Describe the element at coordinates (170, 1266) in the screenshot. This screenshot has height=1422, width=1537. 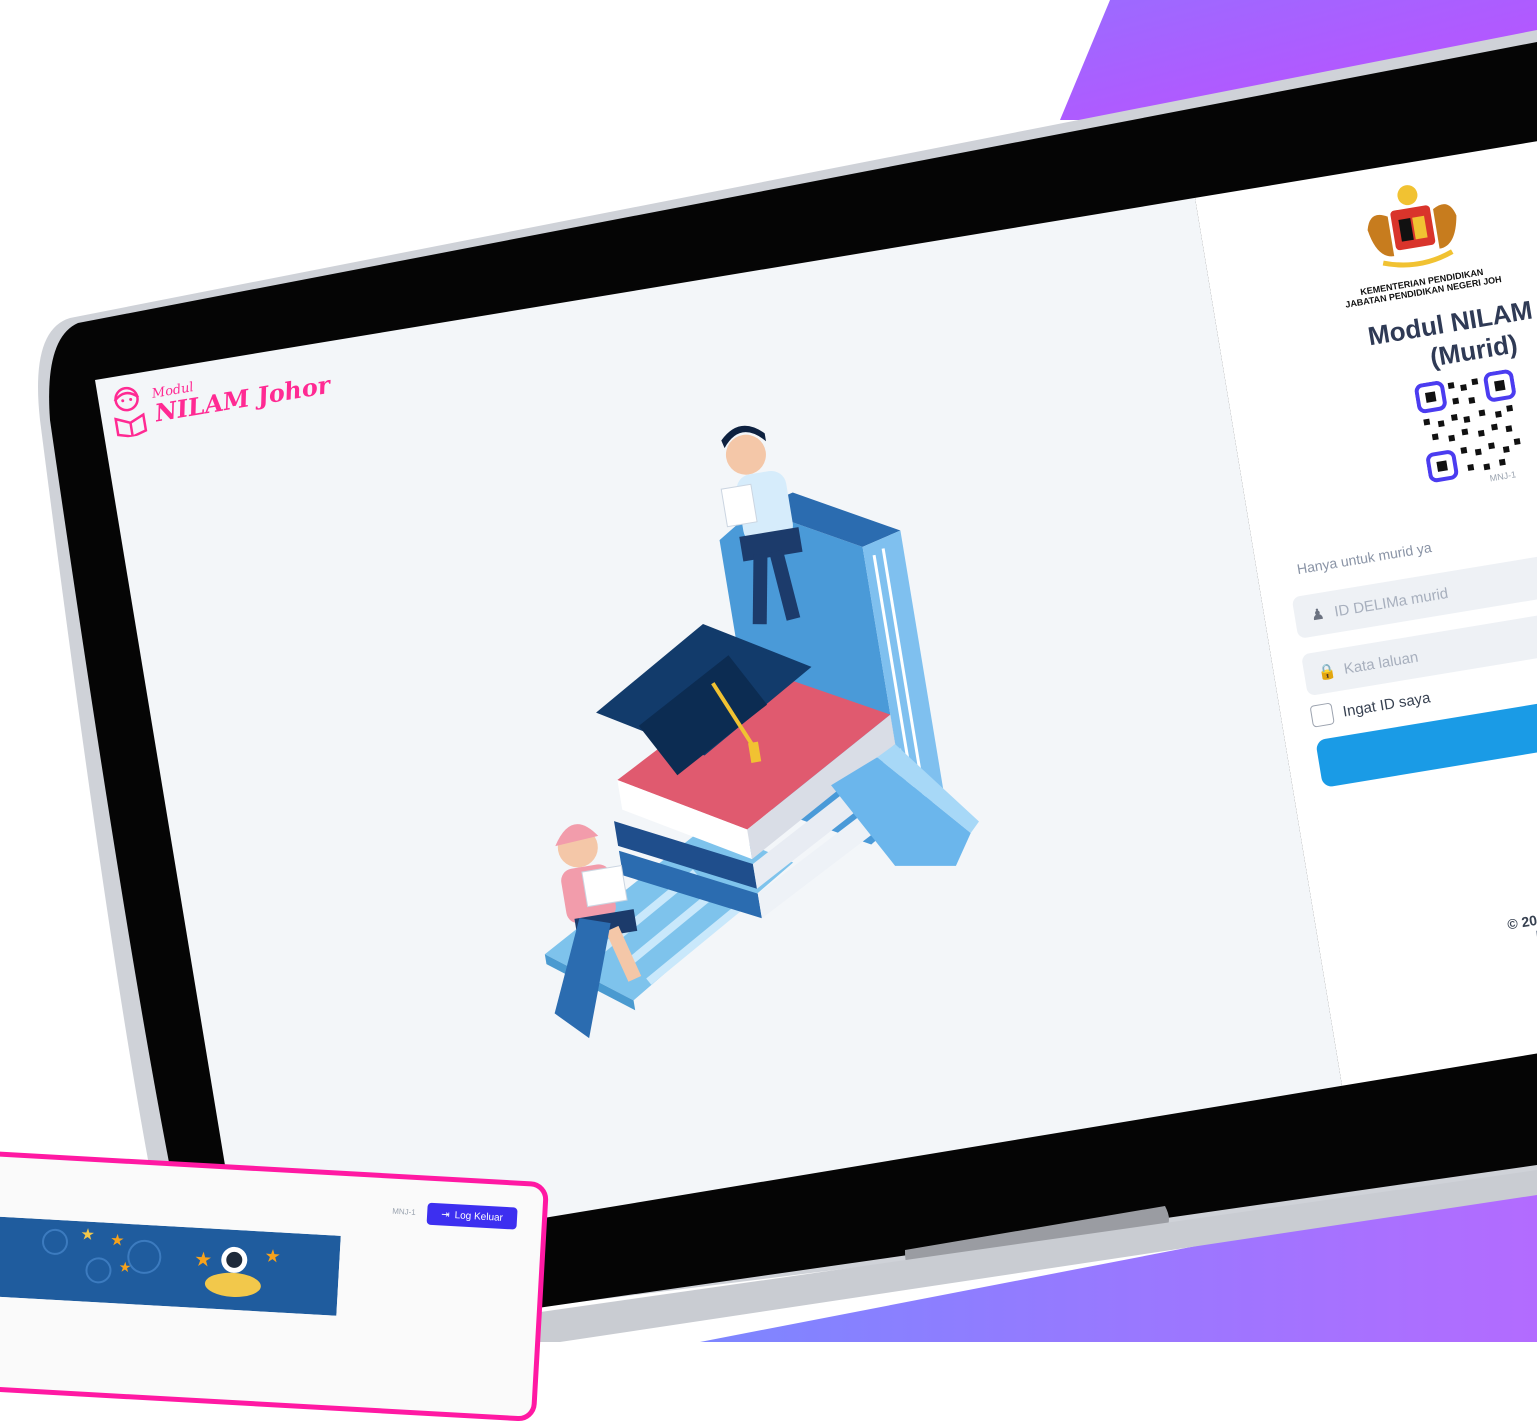
I see `space-banner: ★ ★ ★ ★ ★` at that location.